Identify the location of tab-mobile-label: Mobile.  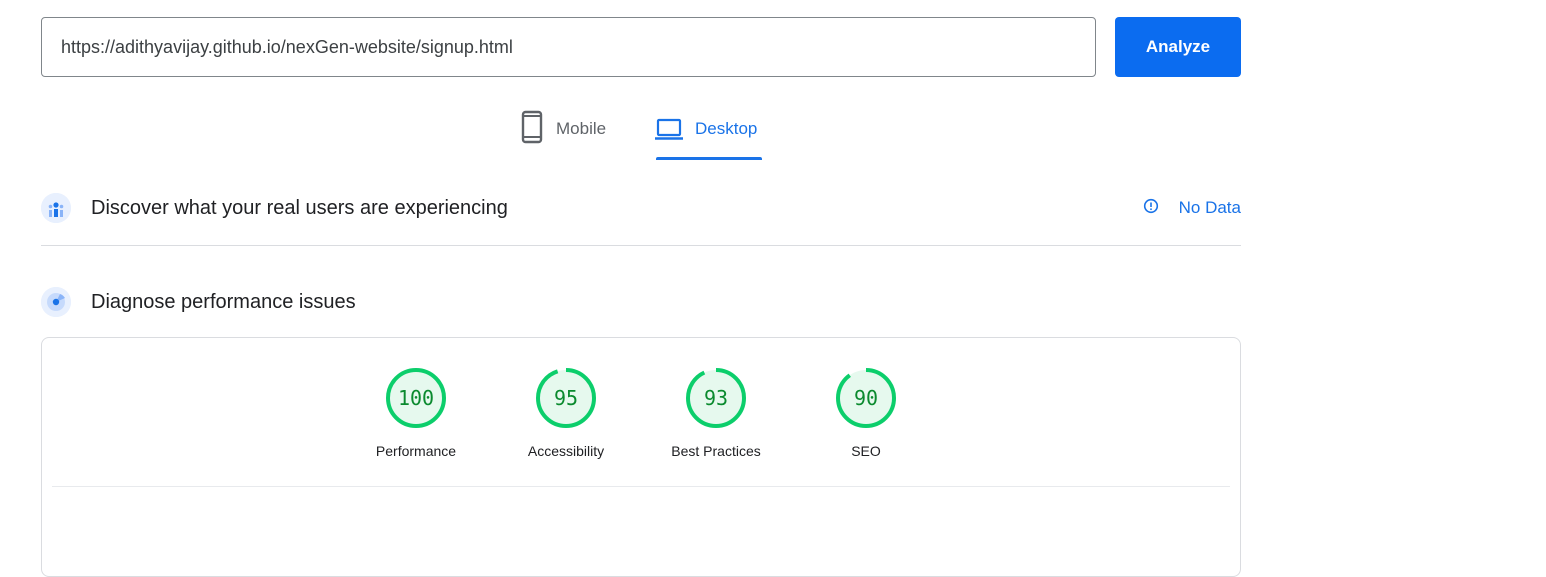
(581, 128).